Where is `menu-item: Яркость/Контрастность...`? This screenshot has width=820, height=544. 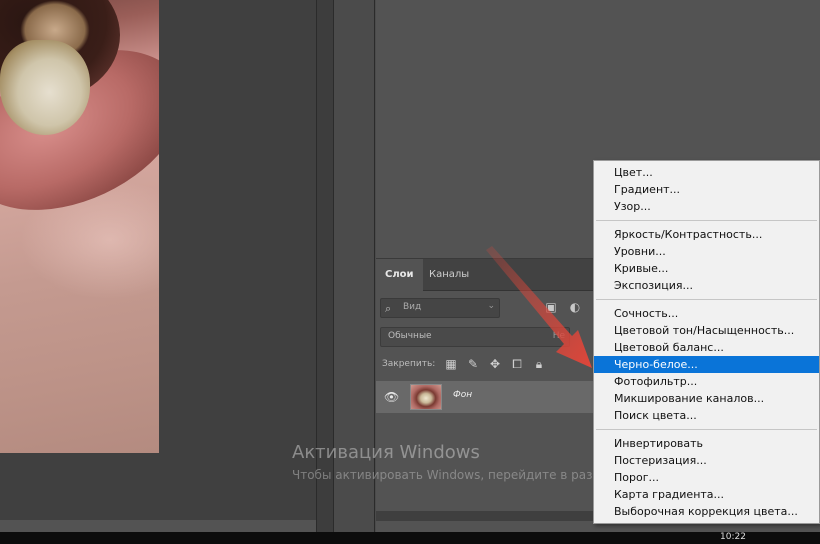 menu-item: Яркость/Контрастность... is located at coordinates (706, 234).